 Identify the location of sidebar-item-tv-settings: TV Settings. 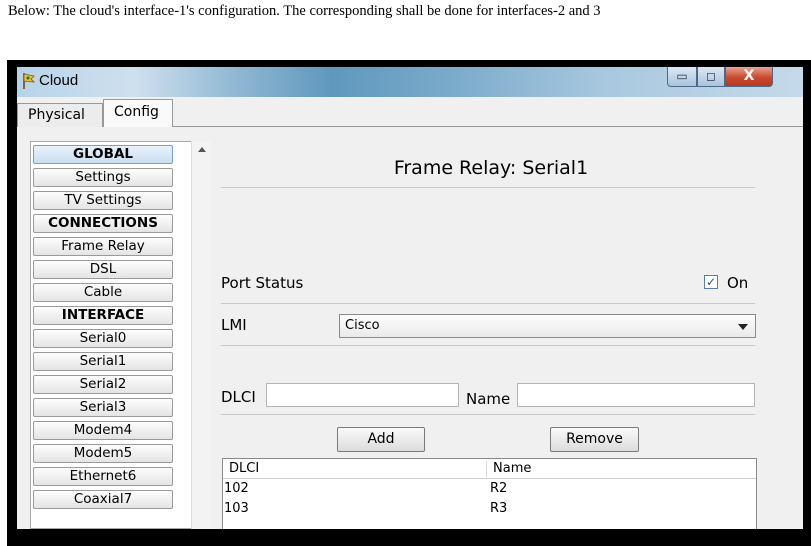
(103, 200).